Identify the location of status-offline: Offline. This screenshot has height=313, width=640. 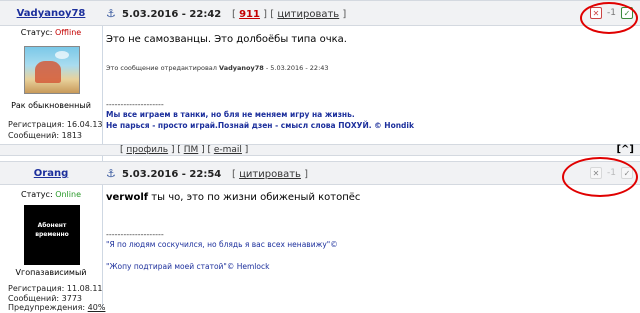
(68, 32).